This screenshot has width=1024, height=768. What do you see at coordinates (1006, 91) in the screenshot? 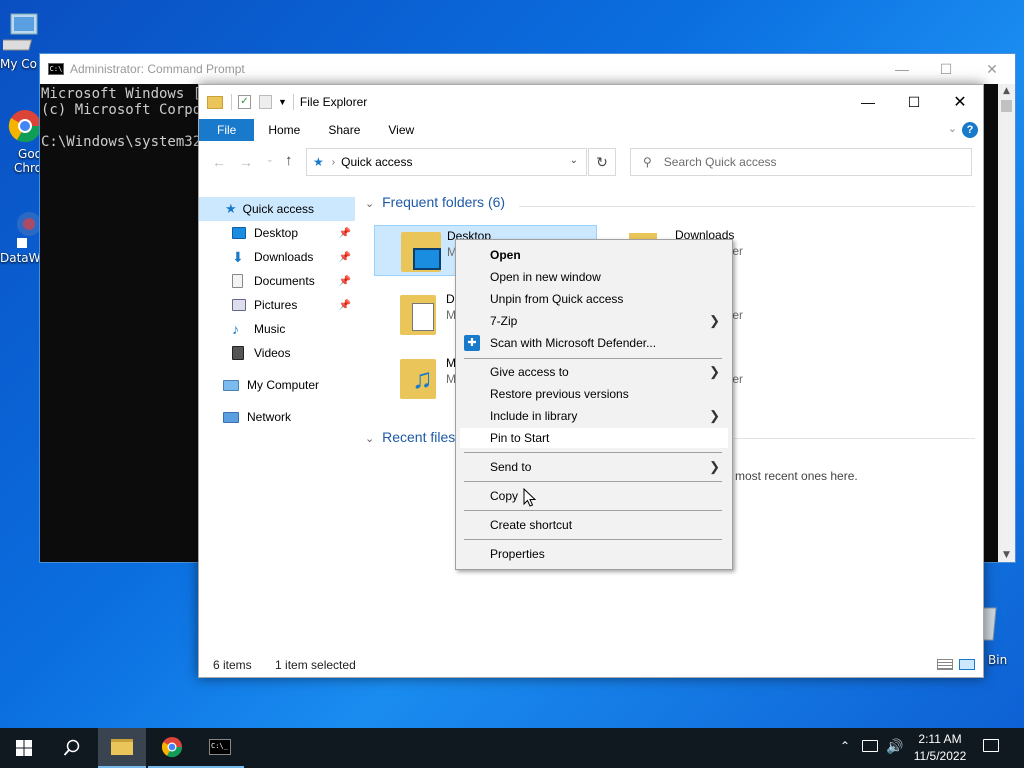
I see `scroll-up-icon: ▲` at bounding box center [1006, 91].